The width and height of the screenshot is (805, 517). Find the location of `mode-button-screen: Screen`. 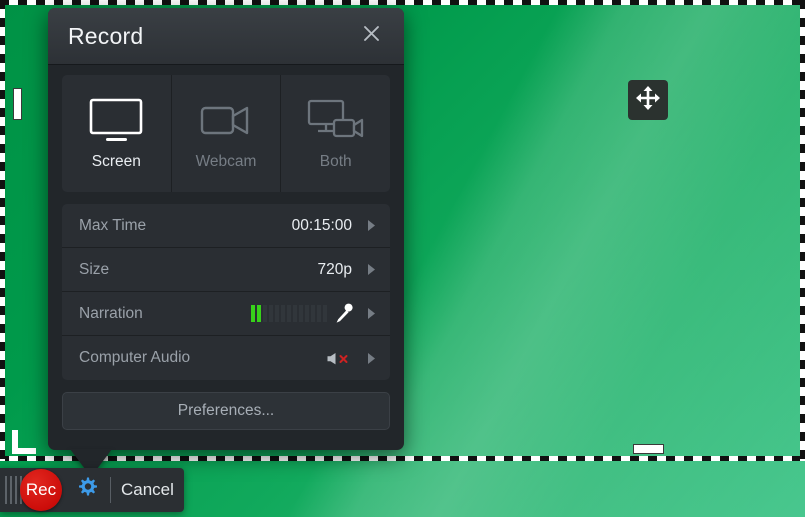

mode-button-screen: Screen is located at coordinates (117, 133).